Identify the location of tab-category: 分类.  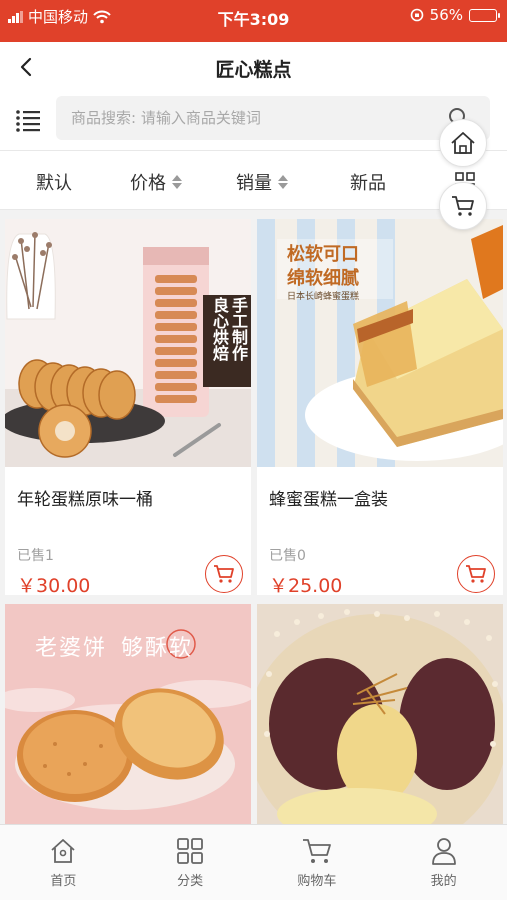
(190, 862).